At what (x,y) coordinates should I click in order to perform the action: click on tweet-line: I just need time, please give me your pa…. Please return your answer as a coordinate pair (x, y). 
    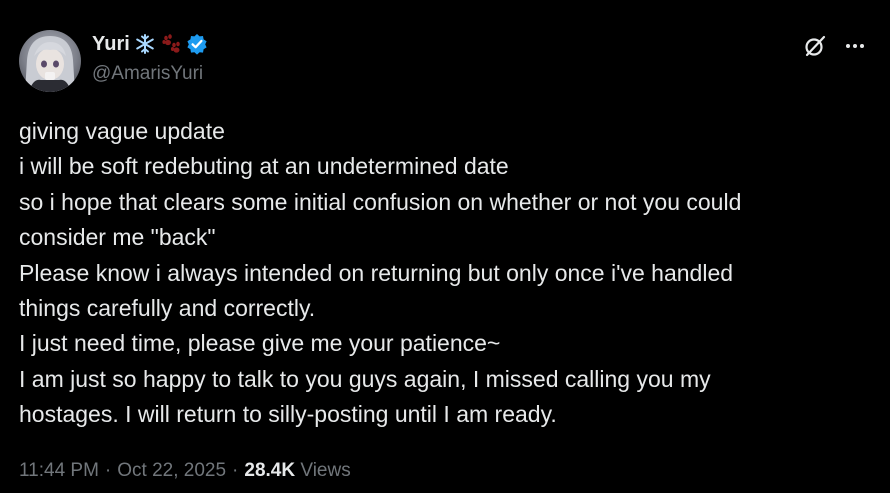
    Looking at the image, I should click on (260, 343).